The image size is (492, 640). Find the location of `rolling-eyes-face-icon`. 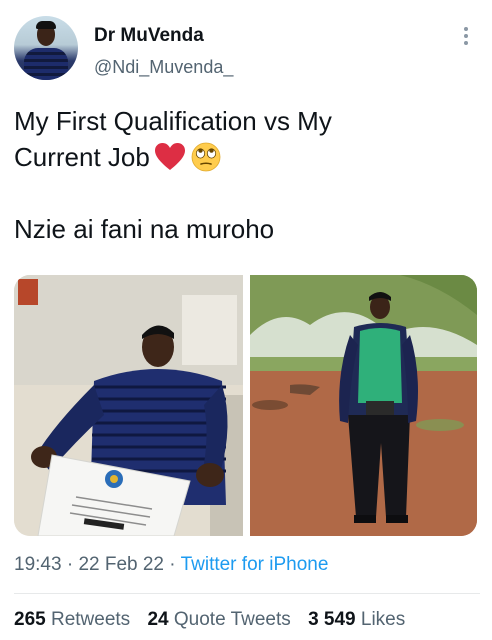

rolling-eyes-face-icon is located at coordinates (206, 157).